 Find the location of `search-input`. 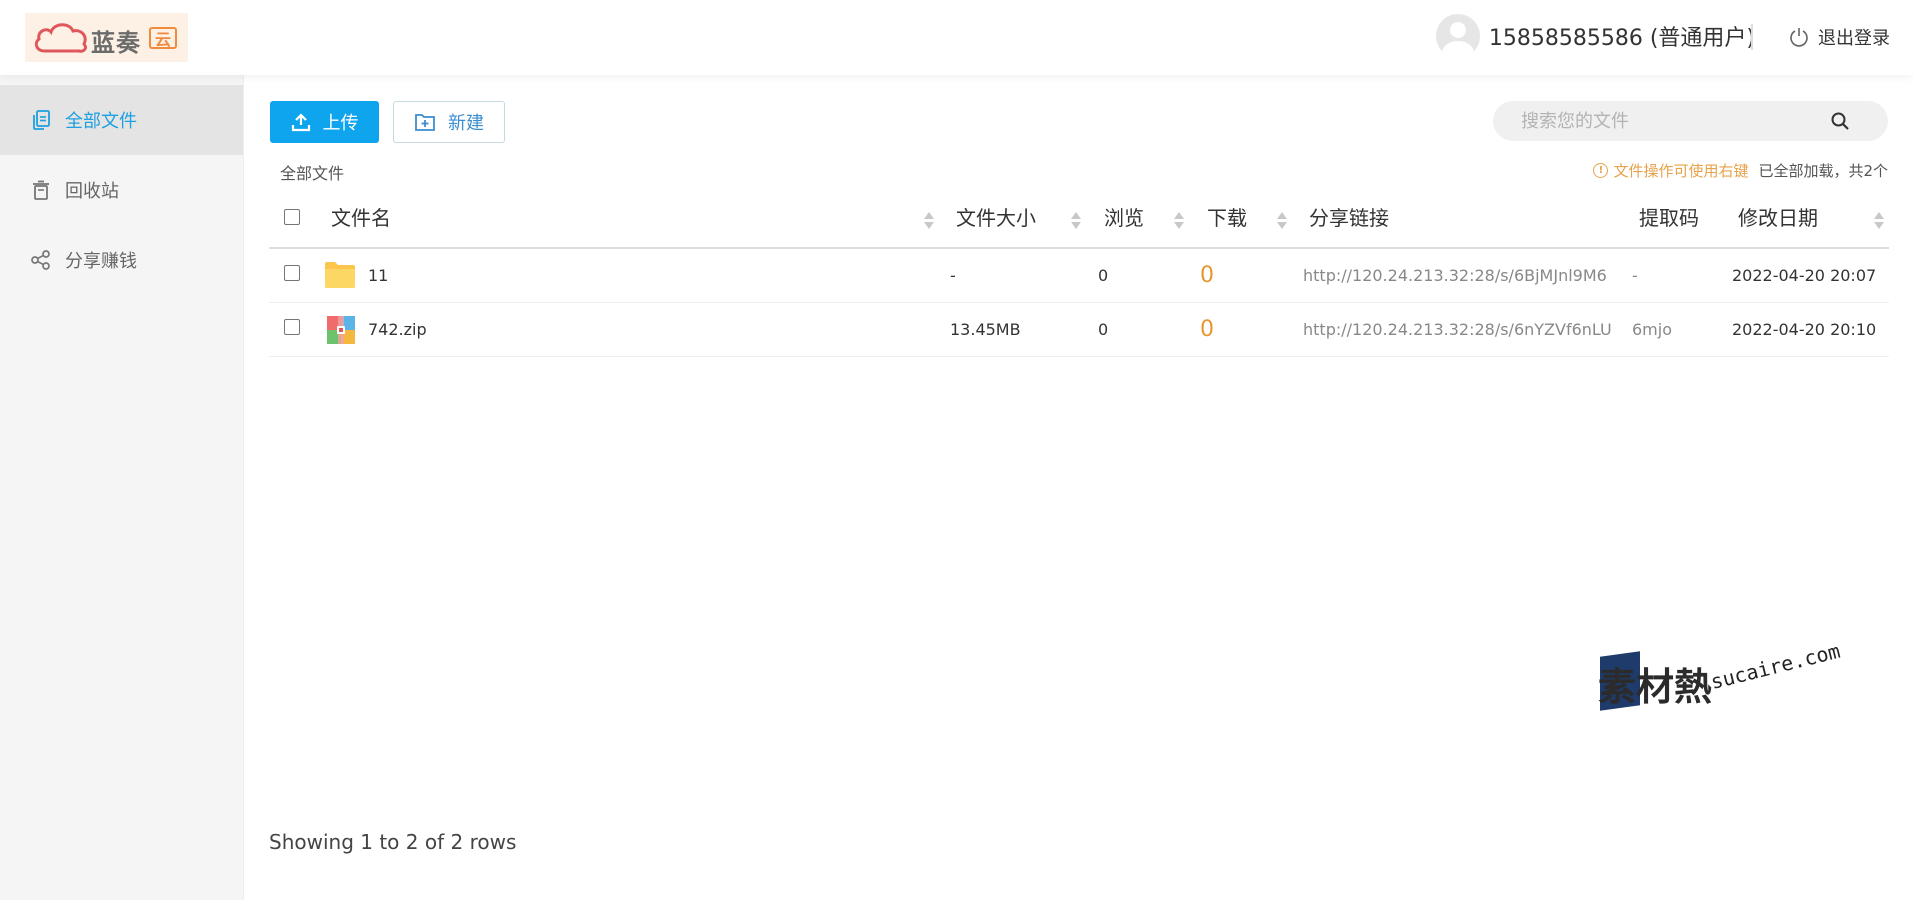

search-input is located at coordinates (1671, 121).